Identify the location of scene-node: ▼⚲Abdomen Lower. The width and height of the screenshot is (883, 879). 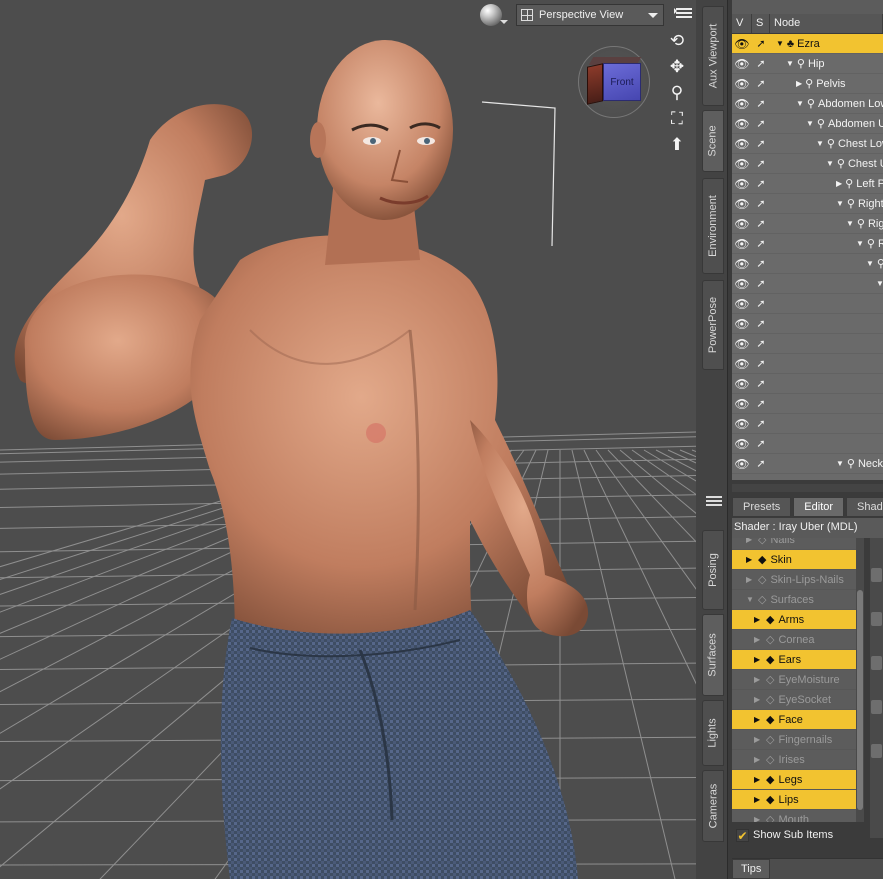
(839, 104).